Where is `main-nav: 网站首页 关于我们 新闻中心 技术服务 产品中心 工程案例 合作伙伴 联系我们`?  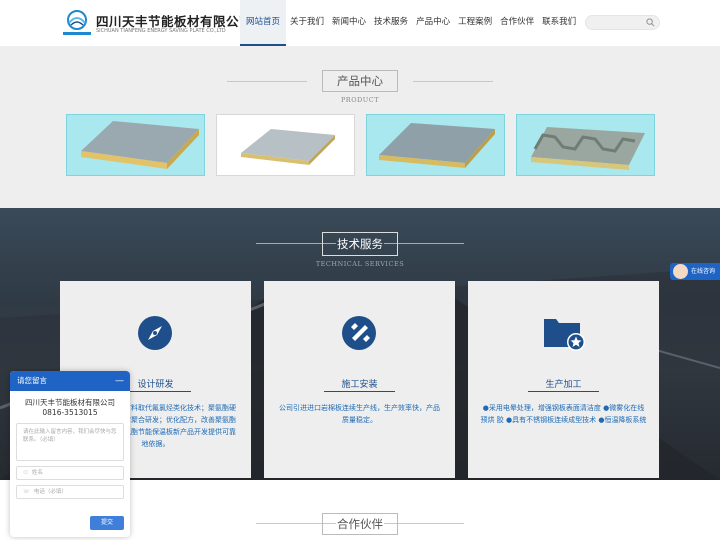
main-nav: 网站首页 关于我们 新闻中心 技术服务 产品中心 工程案例 合作伙伴 联系我们 is located at coordinates (410, 23).